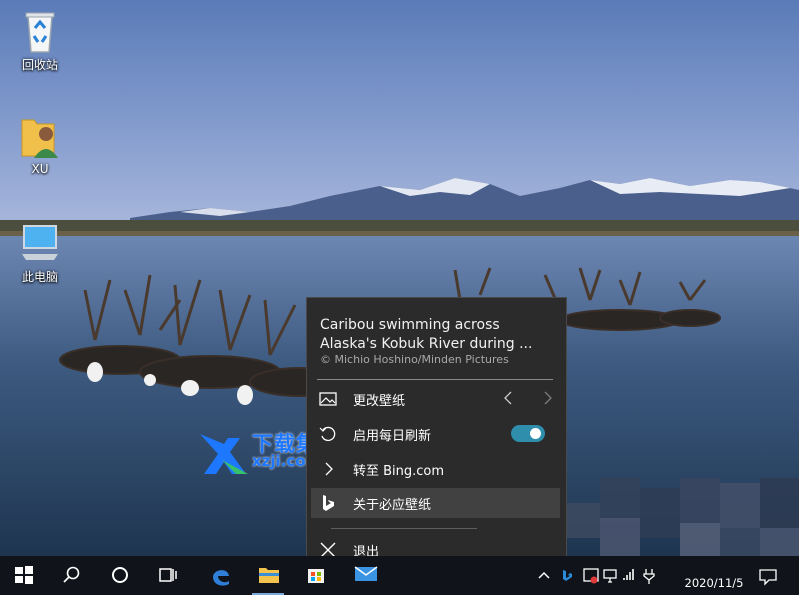  I want to click on previous-wallpaper-button, so click(509, 398).